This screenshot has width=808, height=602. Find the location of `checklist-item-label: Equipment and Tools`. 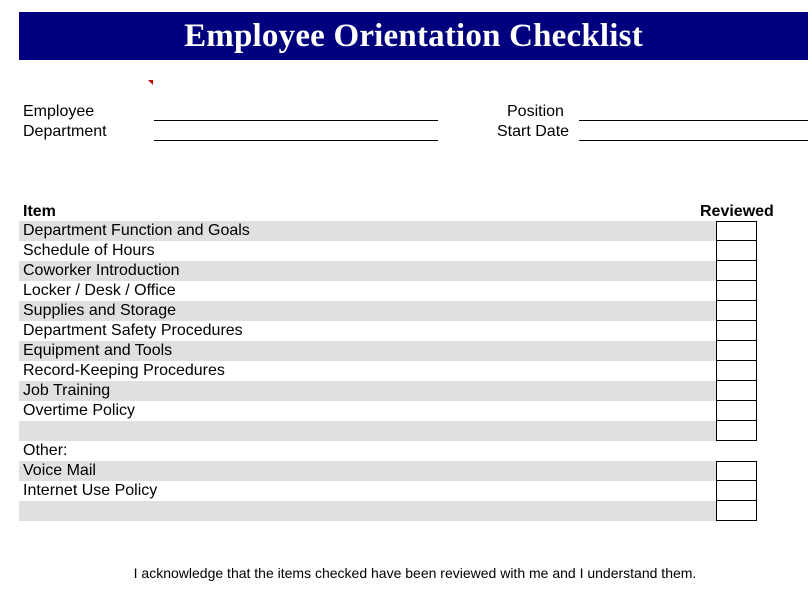

checklist-item-label: Equipment and Tools is located at coordinates (98, 350).